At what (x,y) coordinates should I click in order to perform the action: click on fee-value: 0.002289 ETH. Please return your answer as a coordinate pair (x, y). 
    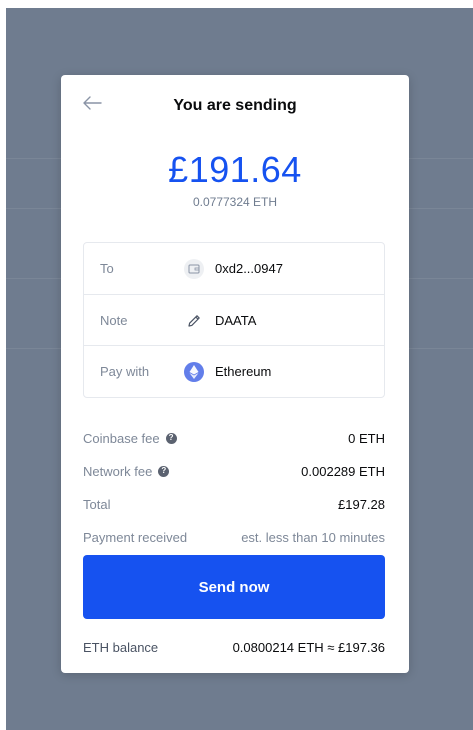
    Looking at the image, I should click on (343, 471).